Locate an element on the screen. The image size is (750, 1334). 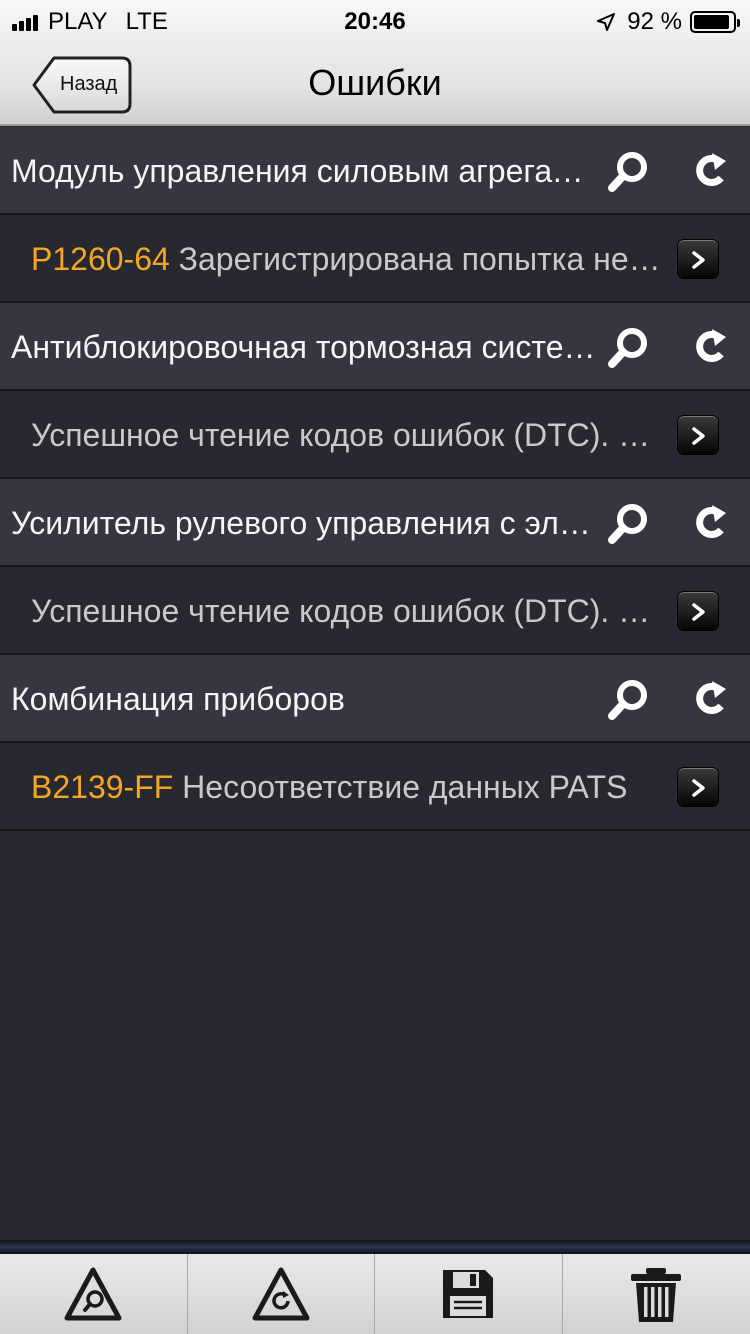
clear-all-button is located at coordinates (281, 1294).